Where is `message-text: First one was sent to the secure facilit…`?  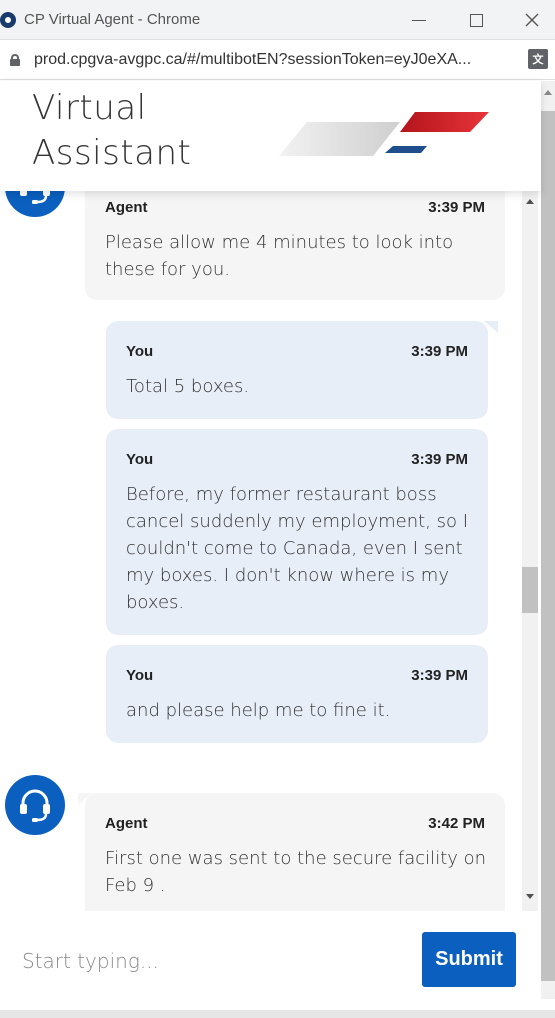 message-text: First one was sent to the secure facilit… is located at coordinates (296, 872).